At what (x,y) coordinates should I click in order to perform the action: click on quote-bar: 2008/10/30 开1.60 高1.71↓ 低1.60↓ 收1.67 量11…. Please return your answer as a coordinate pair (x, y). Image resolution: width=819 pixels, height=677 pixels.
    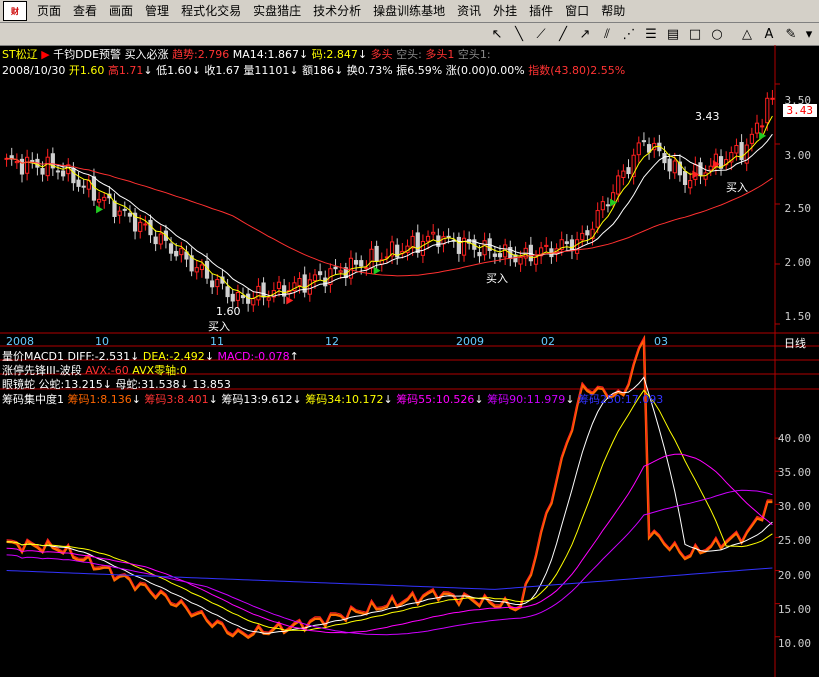
    Looking at the image, I should click on (314, 70).